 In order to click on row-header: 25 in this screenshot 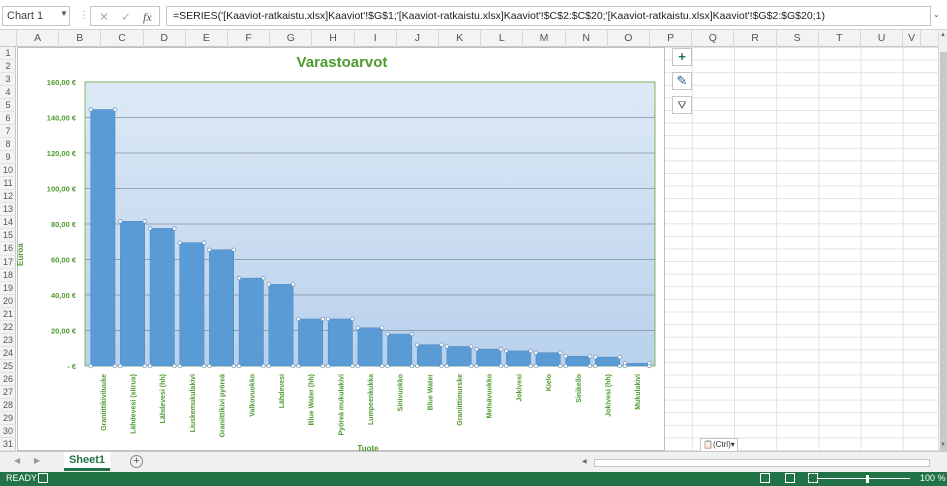, I will do `click(8, 366)`.